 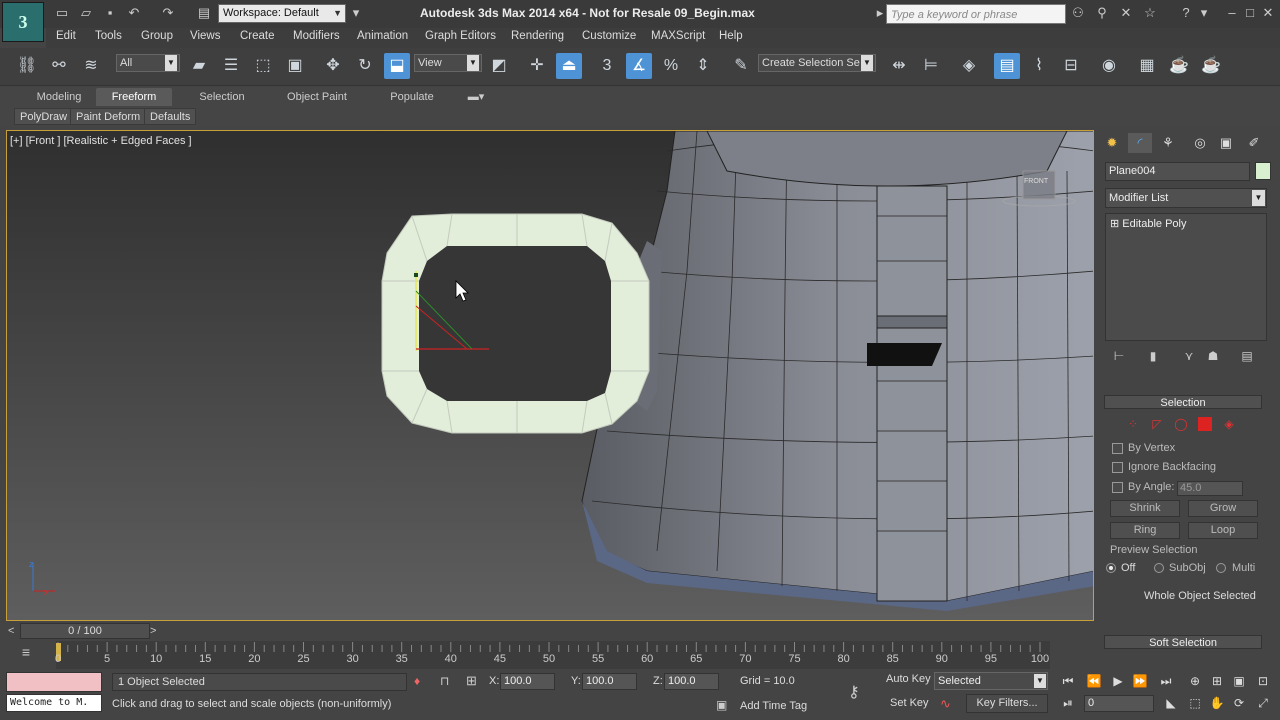 What do you see at coordinates (54, 682) in the screenshot?
I see `maxscript-listener` at bounding box center [54, 682].